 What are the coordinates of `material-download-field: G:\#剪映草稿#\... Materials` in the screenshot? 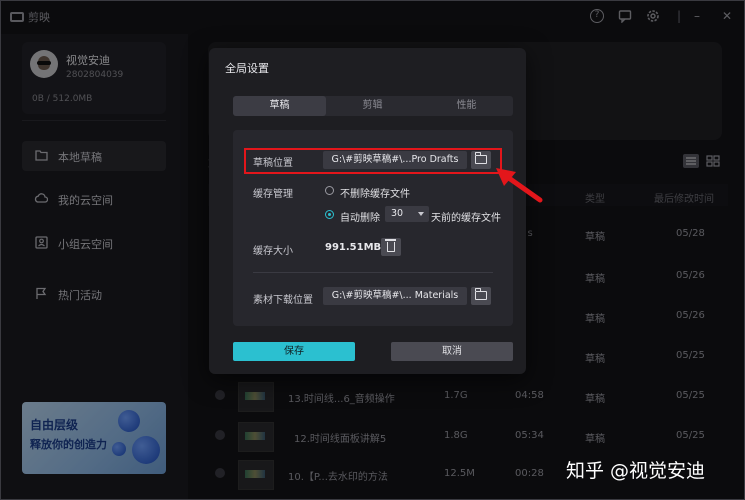 It's located at (395, 296).